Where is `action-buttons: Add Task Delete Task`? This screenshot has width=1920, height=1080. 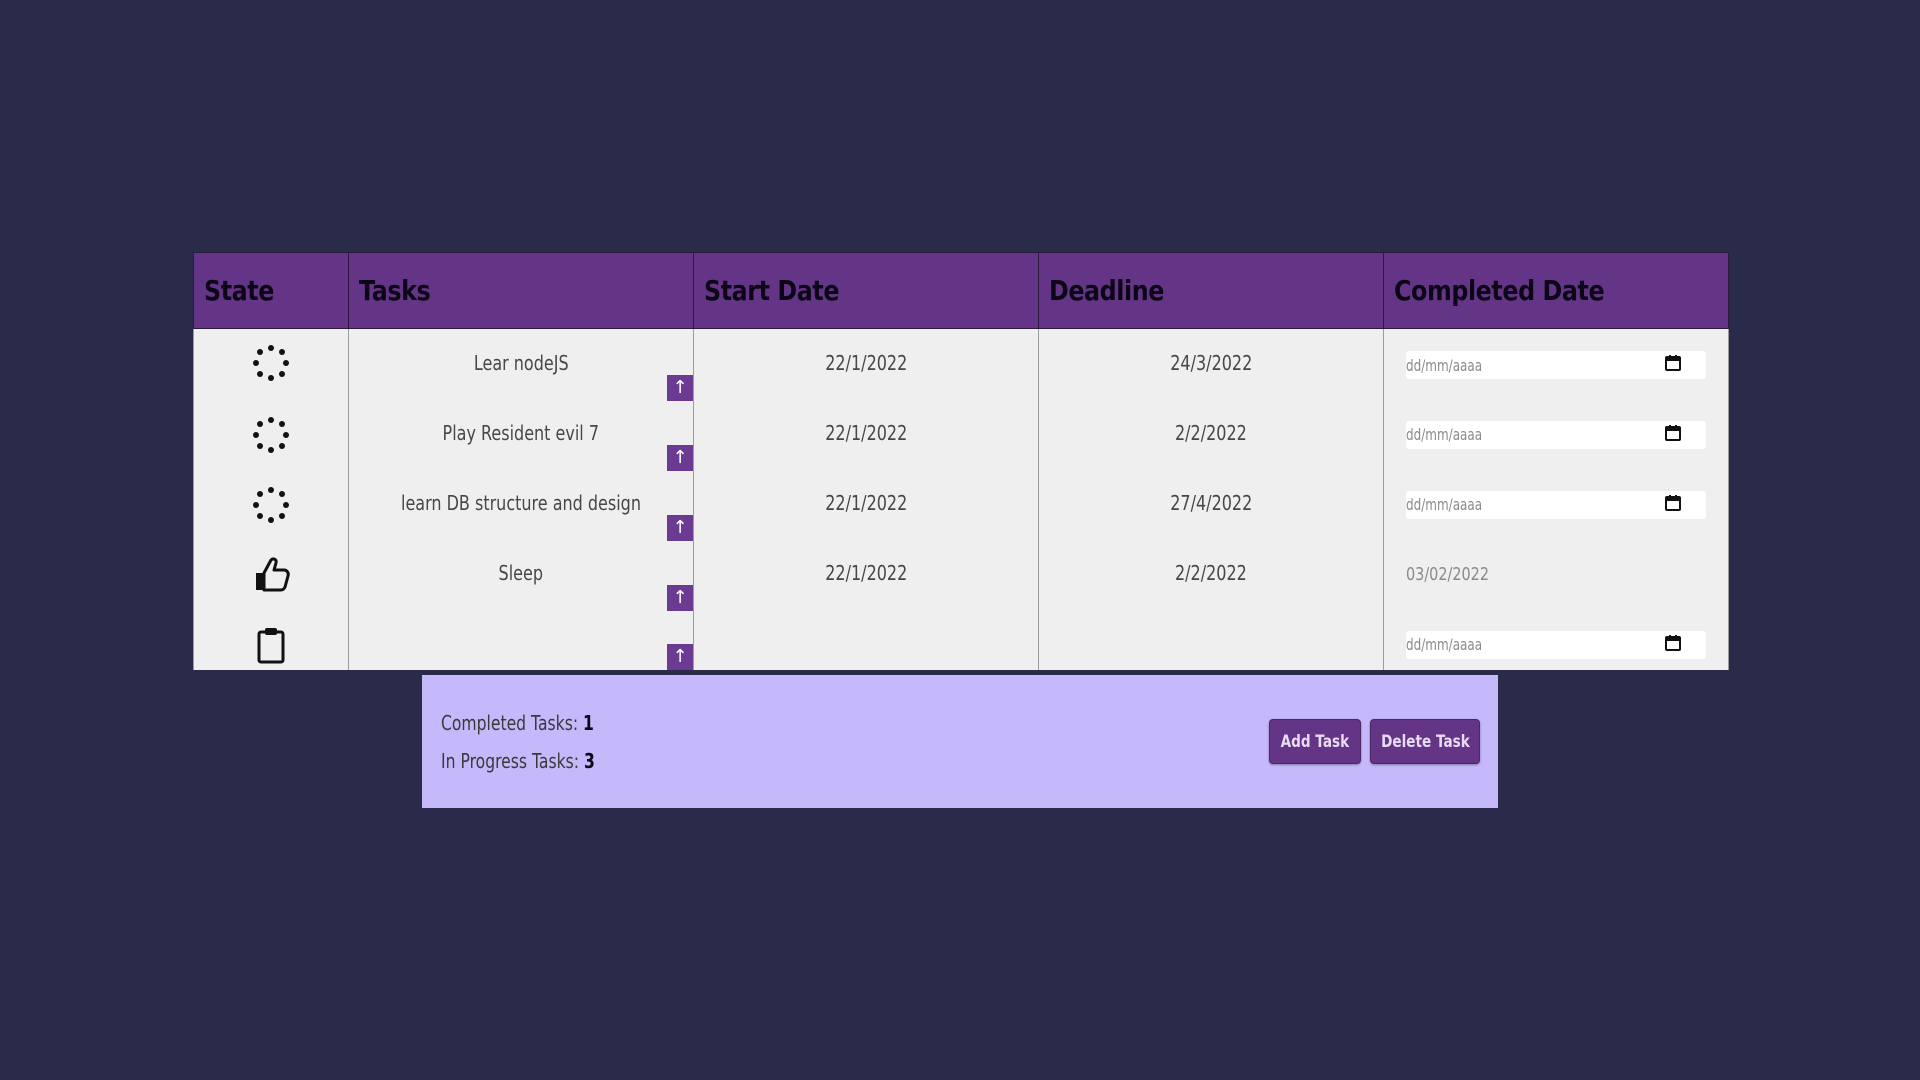 action-buttons: Add Task Delete Task is located at coordinates (1374, 741).